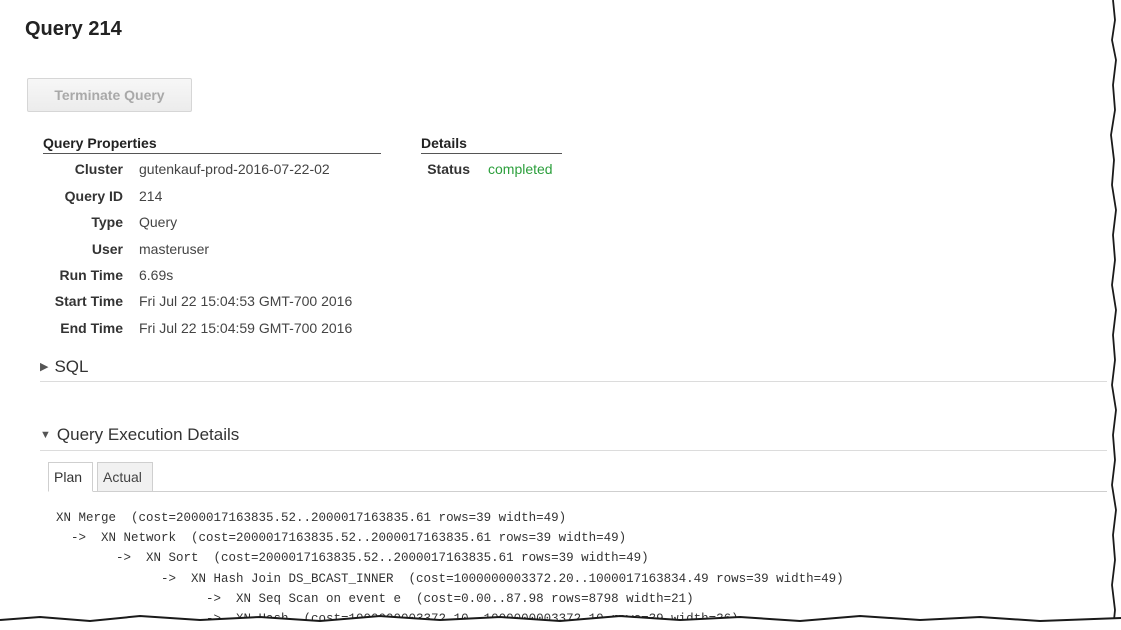  Describe the element at coordinates (156, 275) in the screenshot. I see `property-value: 6.69s` at that location.